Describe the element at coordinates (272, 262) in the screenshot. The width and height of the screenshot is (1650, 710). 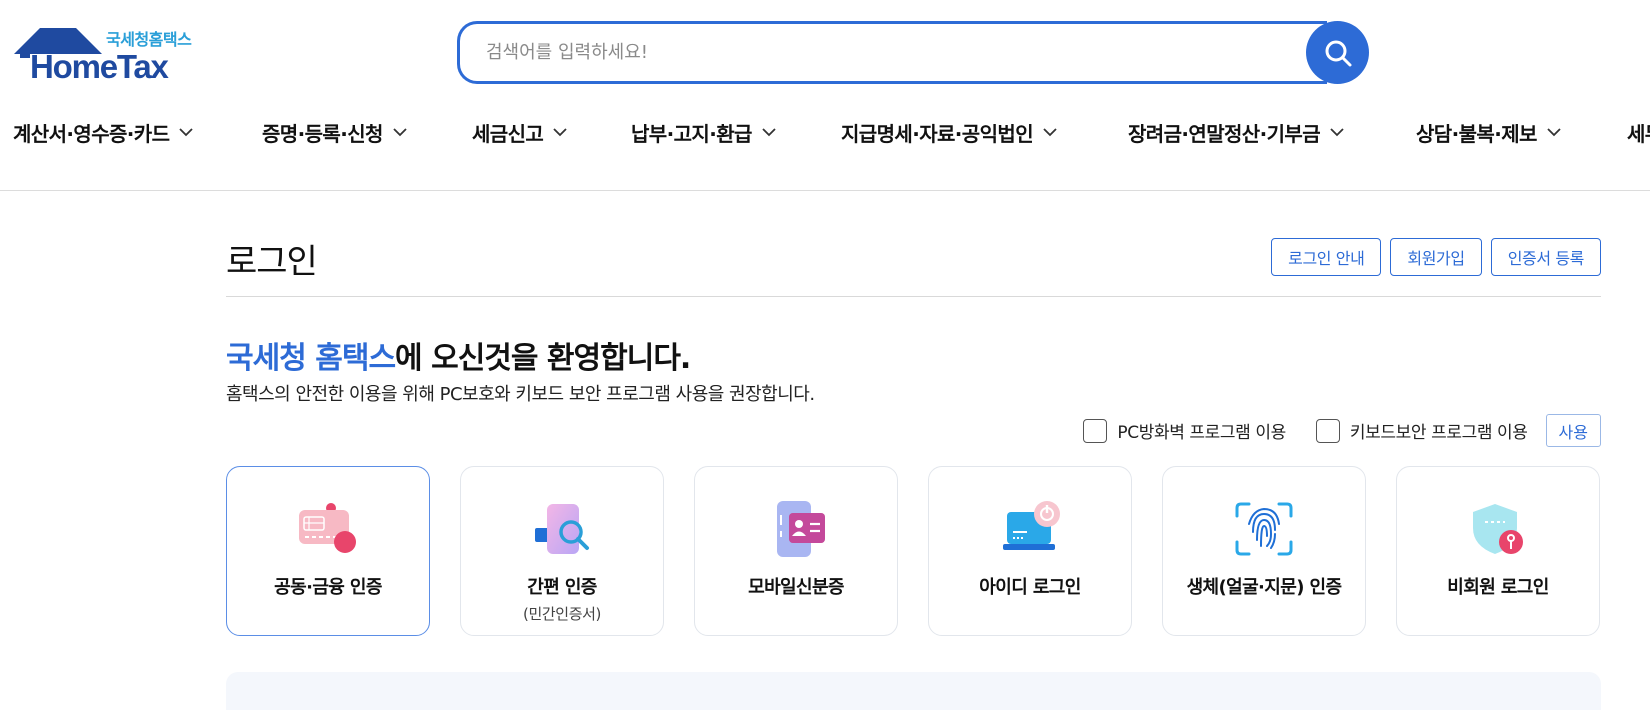
I see `page-title: 로그인` at that location.